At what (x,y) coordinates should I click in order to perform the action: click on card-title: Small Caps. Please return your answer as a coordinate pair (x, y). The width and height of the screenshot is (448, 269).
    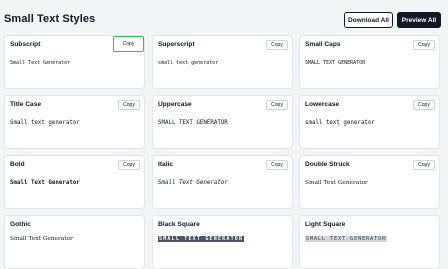
    Looking at the image, I should click on (323, 44).